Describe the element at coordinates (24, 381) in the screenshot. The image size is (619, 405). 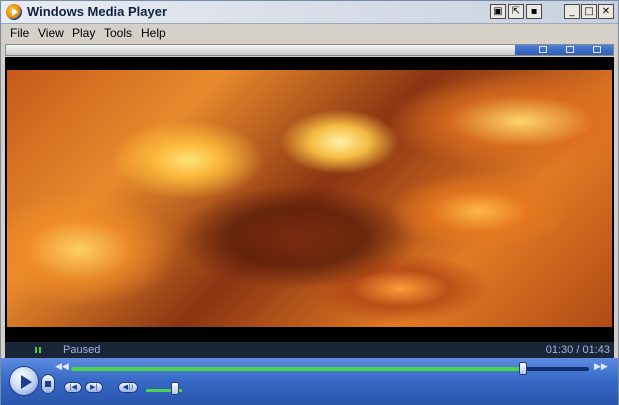
I see `play-button` at that location.